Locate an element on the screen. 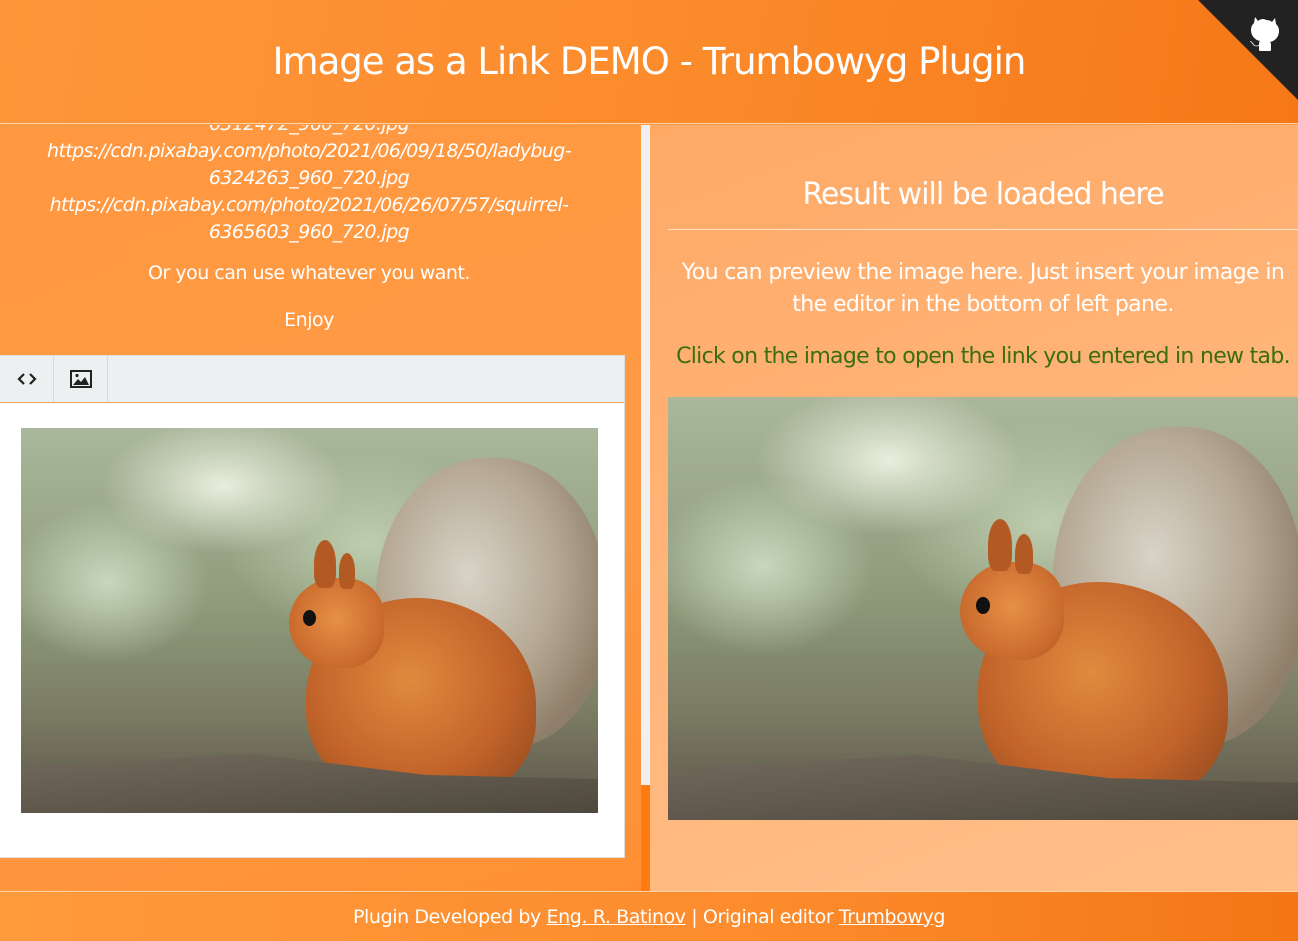  view-html-button is located at coordinates (27, 379).